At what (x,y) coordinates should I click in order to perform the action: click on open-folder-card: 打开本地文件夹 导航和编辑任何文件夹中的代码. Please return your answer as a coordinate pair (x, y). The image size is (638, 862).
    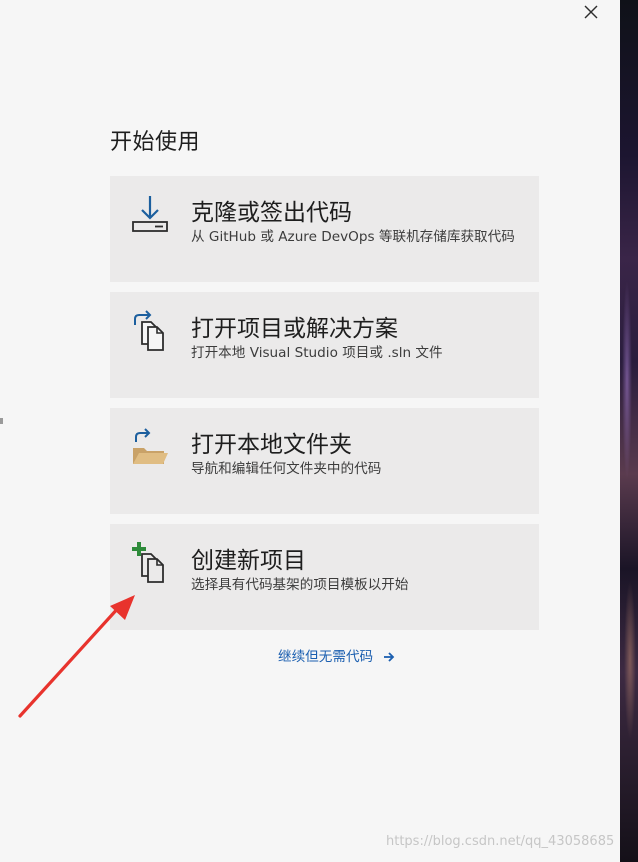
    Looking at the image, I should click on (324, 461).